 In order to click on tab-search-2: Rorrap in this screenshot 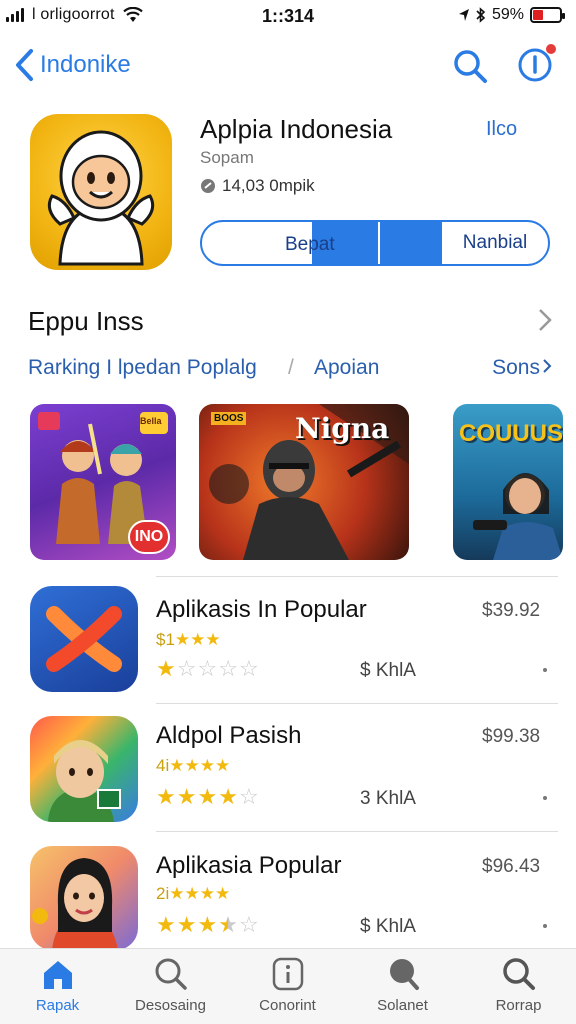, I will do `click(518, 985)`.